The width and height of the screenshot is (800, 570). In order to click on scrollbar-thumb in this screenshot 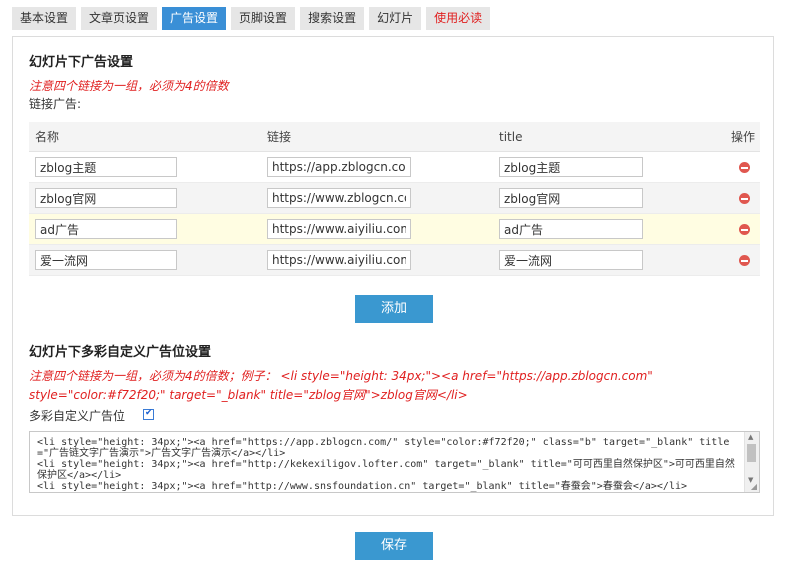, I will do `click(751, 453)`.